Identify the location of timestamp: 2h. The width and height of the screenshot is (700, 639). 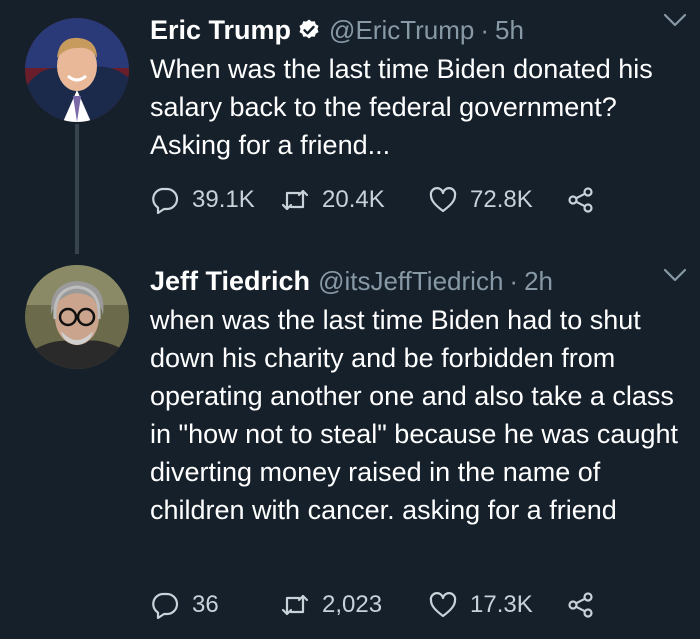
(538, 281).